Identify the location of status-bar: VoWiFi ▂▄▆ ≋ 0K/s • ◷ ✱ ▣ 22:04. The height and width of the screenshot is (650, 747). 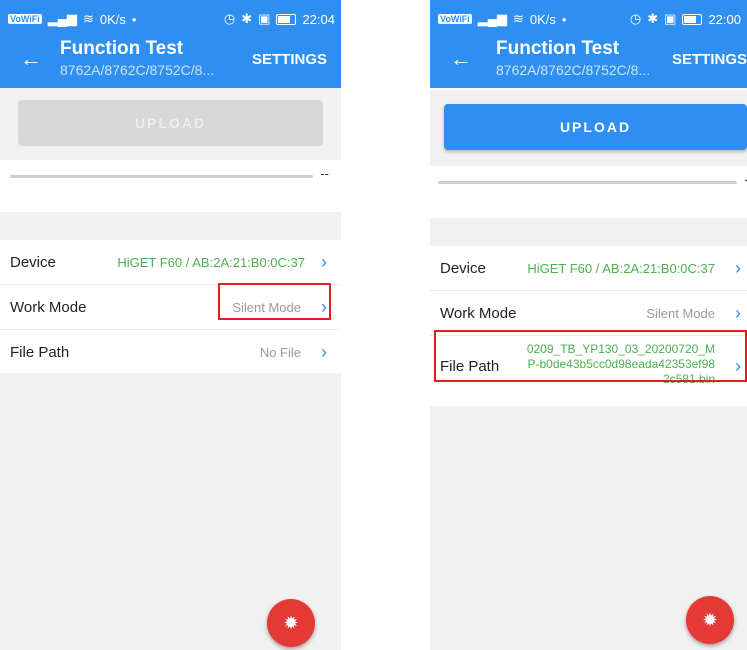
(171, 19).